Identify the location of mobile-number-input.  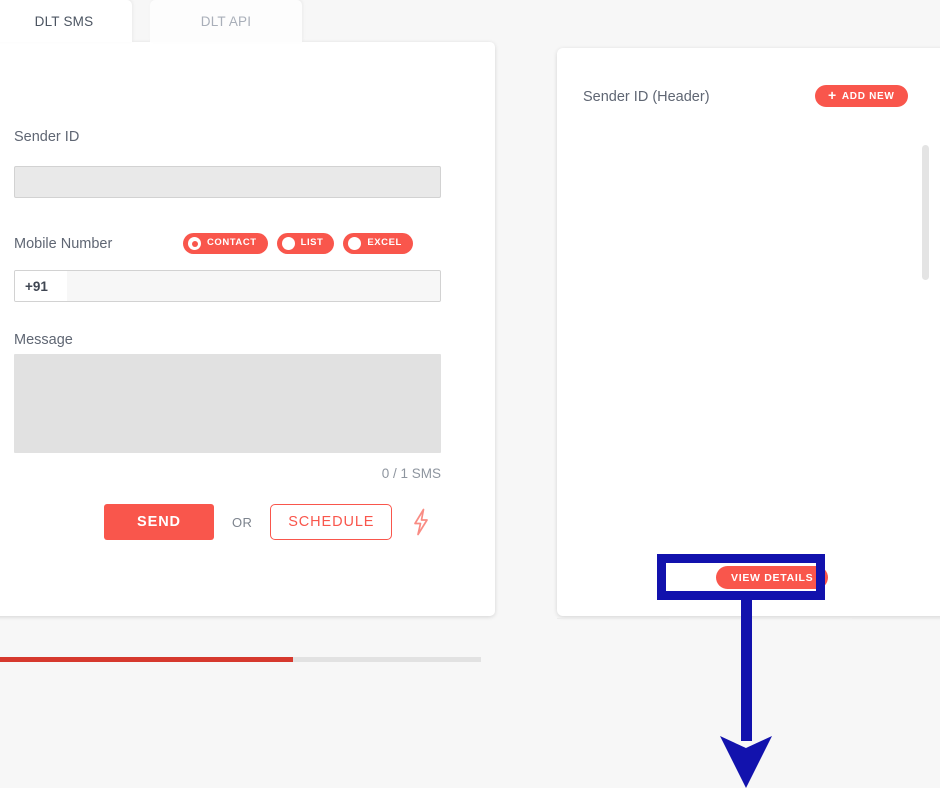
(253, 286).